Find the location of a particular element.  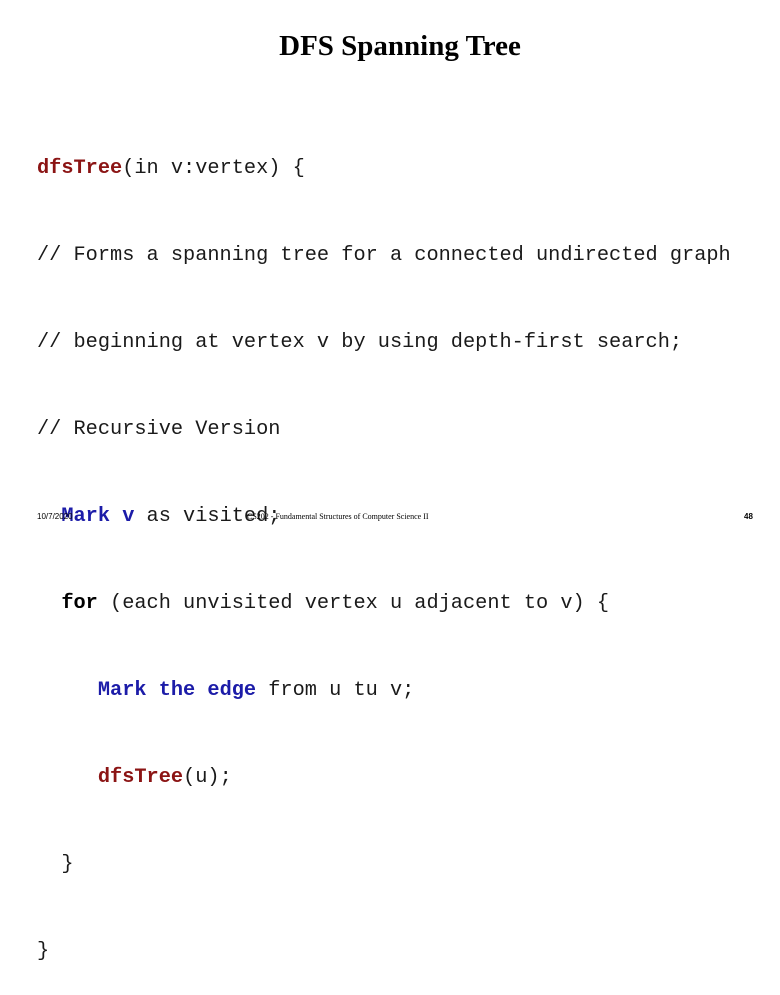

mark-edge-rest: from u tu v; is located at coordinates (335, 690).